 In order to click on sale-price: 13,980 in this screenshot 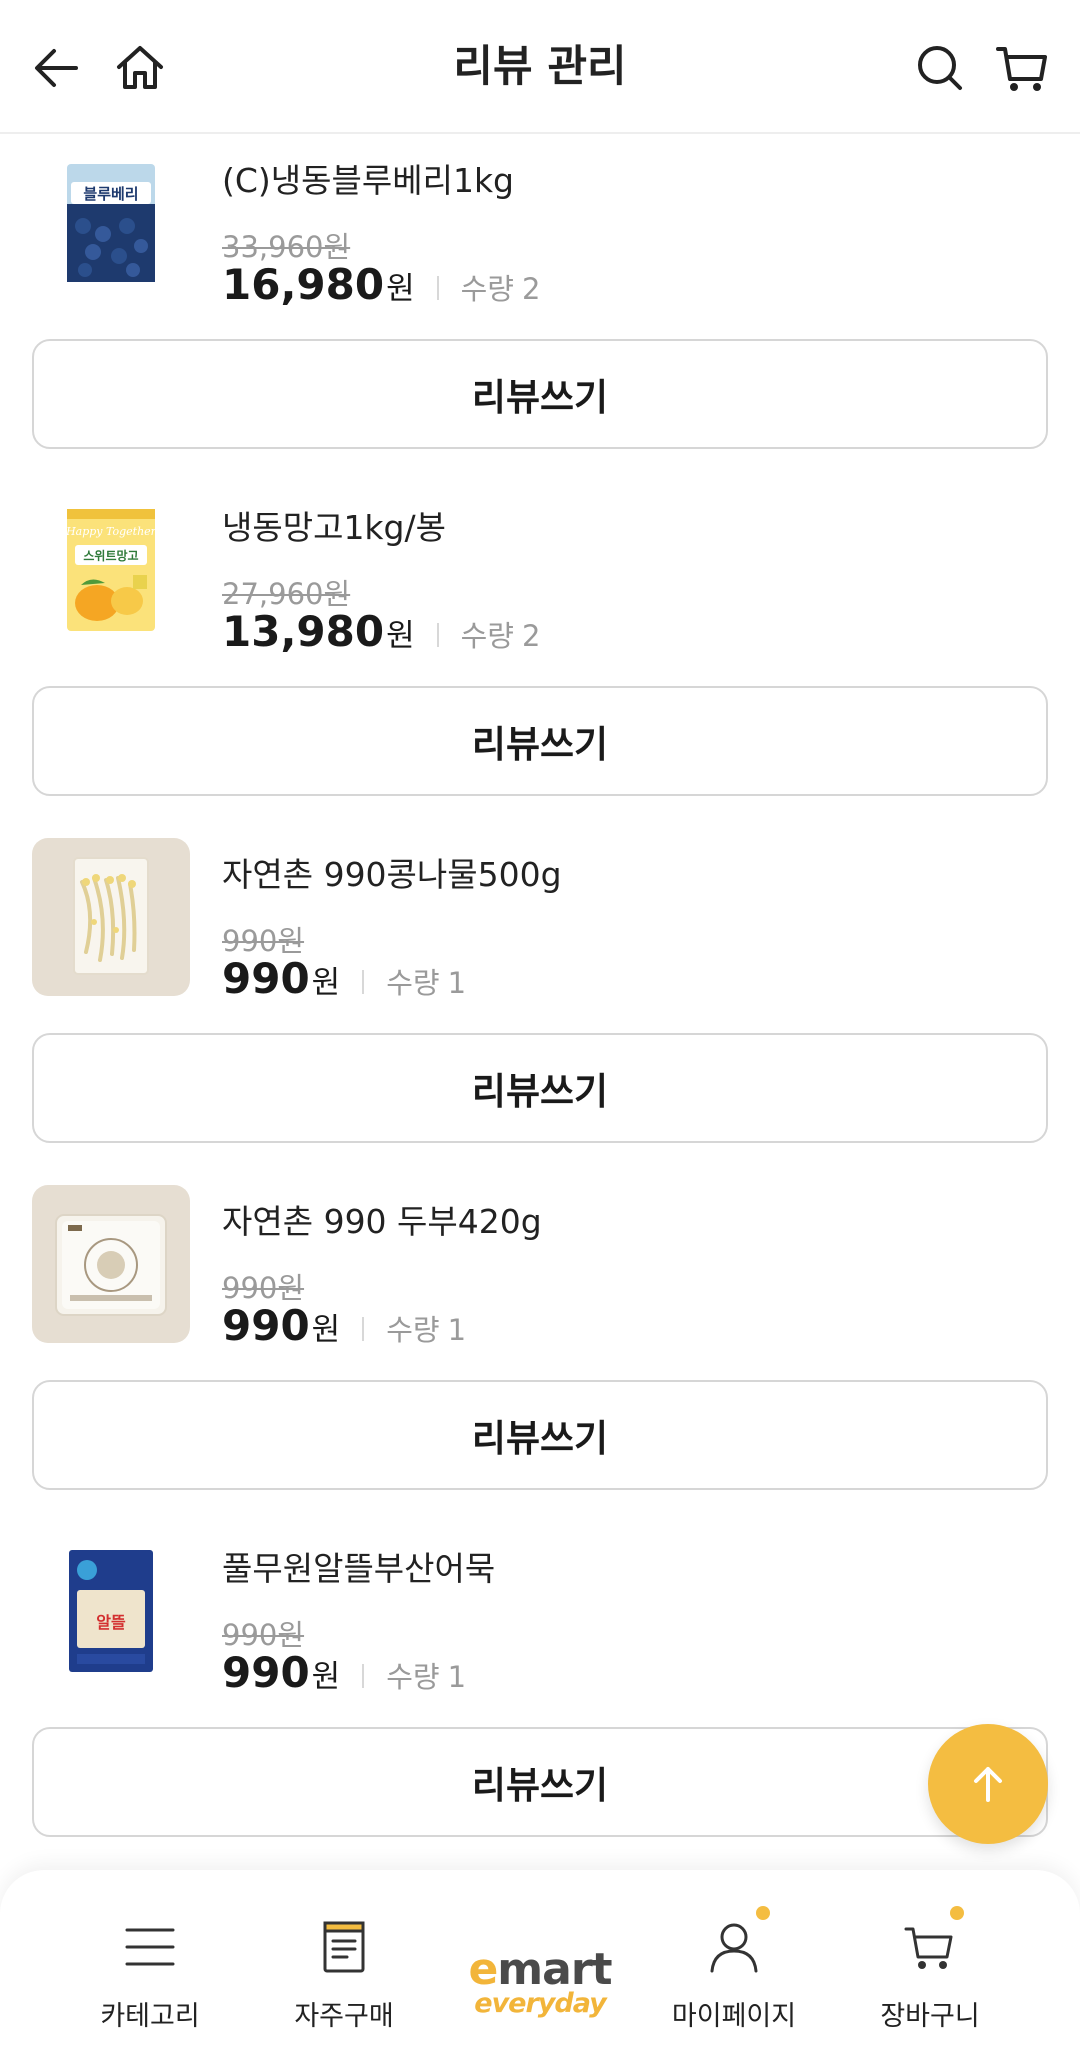, I will do `click(303, 631)`.